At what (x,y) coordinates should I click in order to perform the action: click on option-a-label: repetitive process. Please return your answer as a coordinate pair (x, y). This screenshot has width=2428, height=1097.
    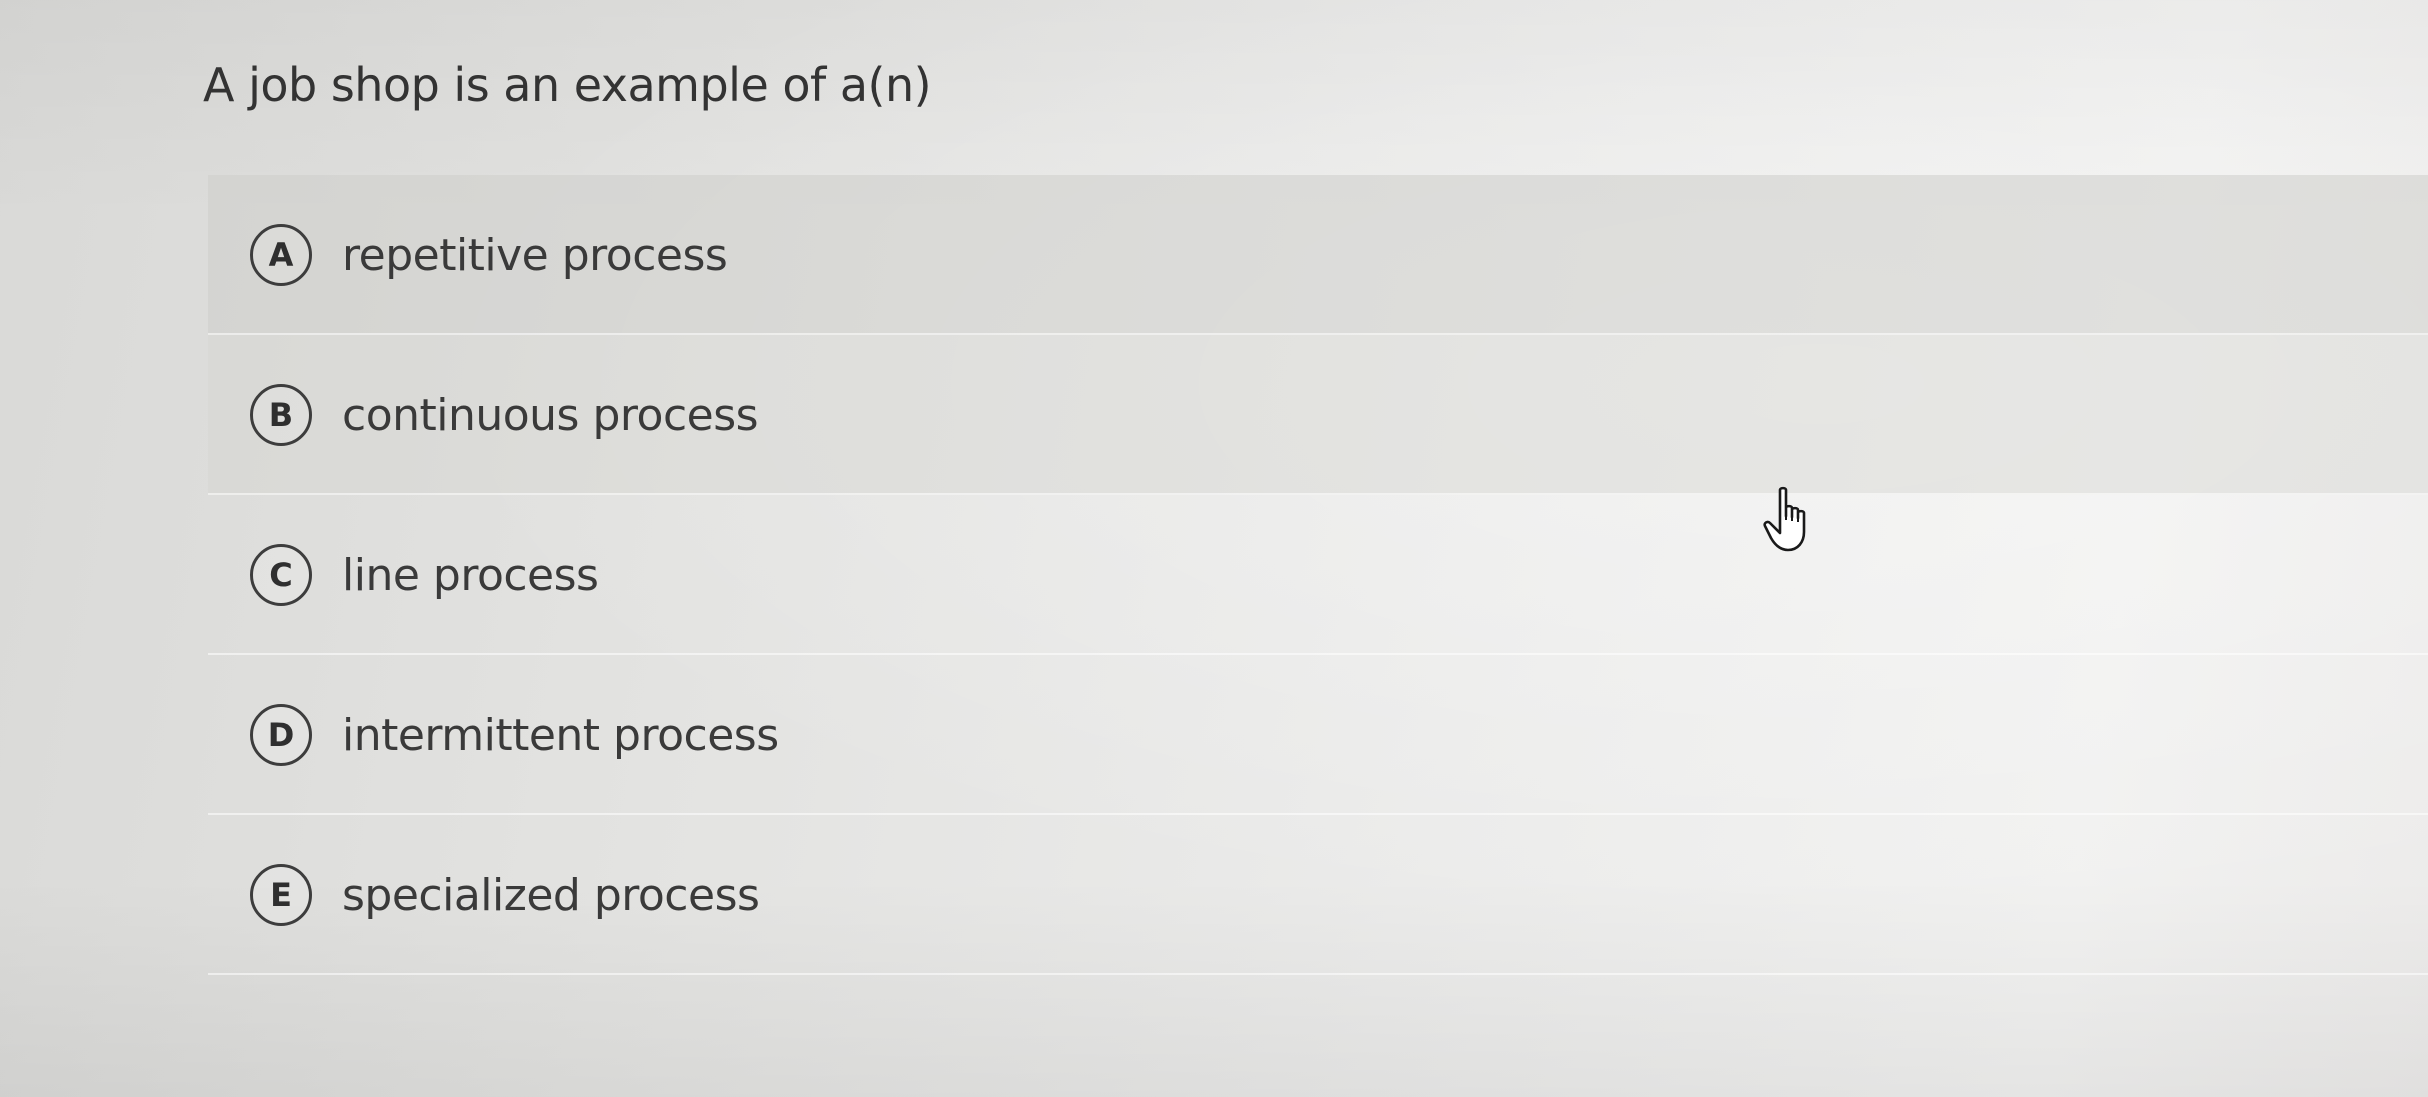
    Looking at the image, I should click on (535, 255).